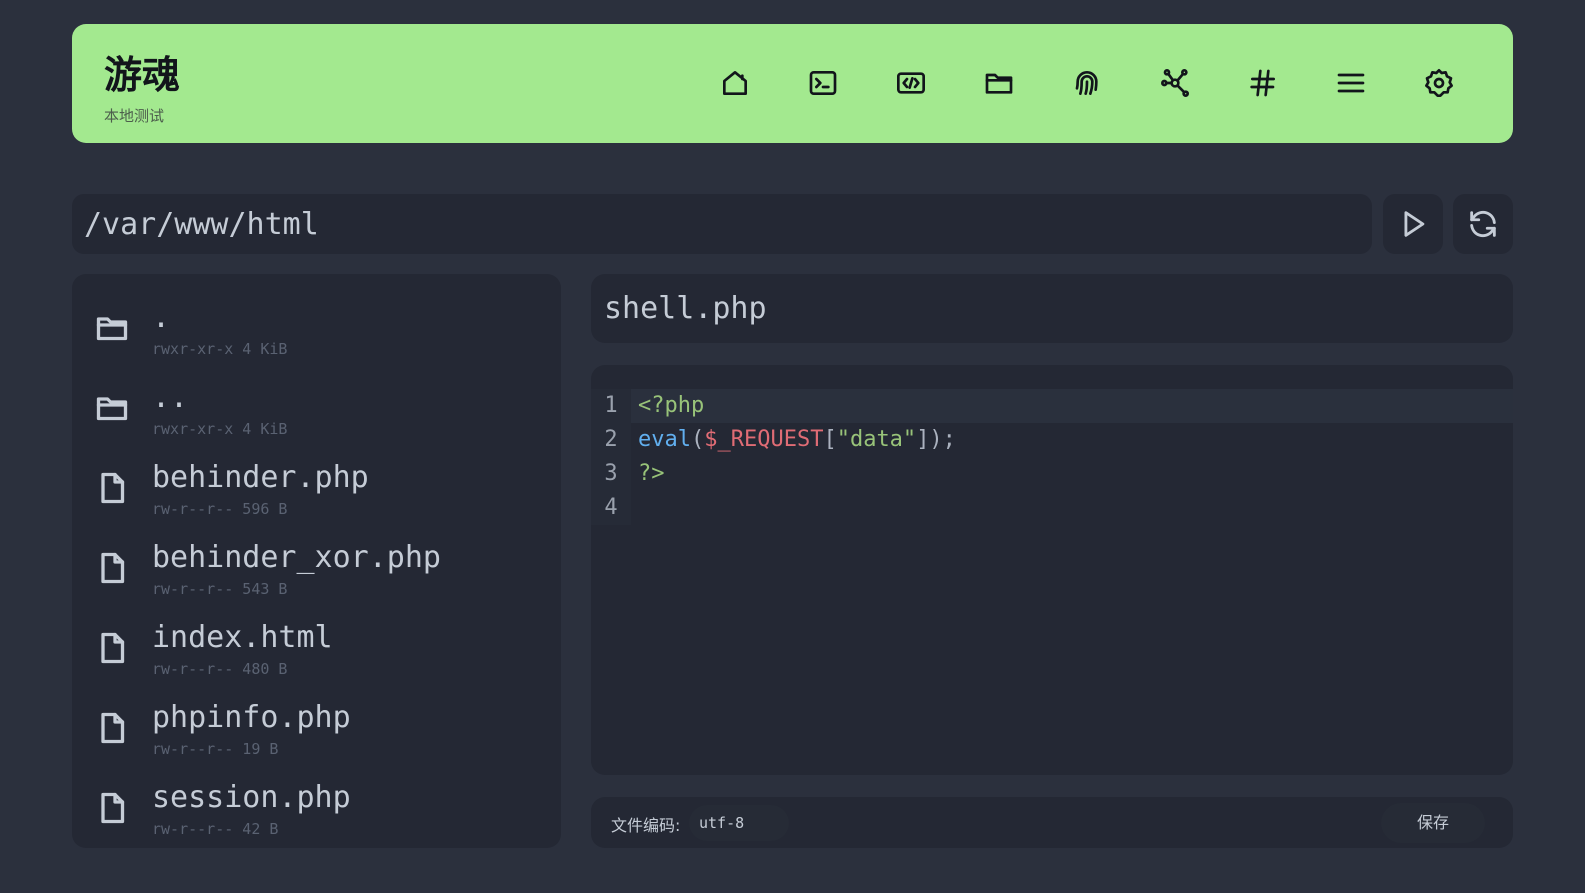 This screenshot has width=1585, height=893. Describe the element at coordinates (1175, 83) in the screenshot. I see `network-icon` at that location.